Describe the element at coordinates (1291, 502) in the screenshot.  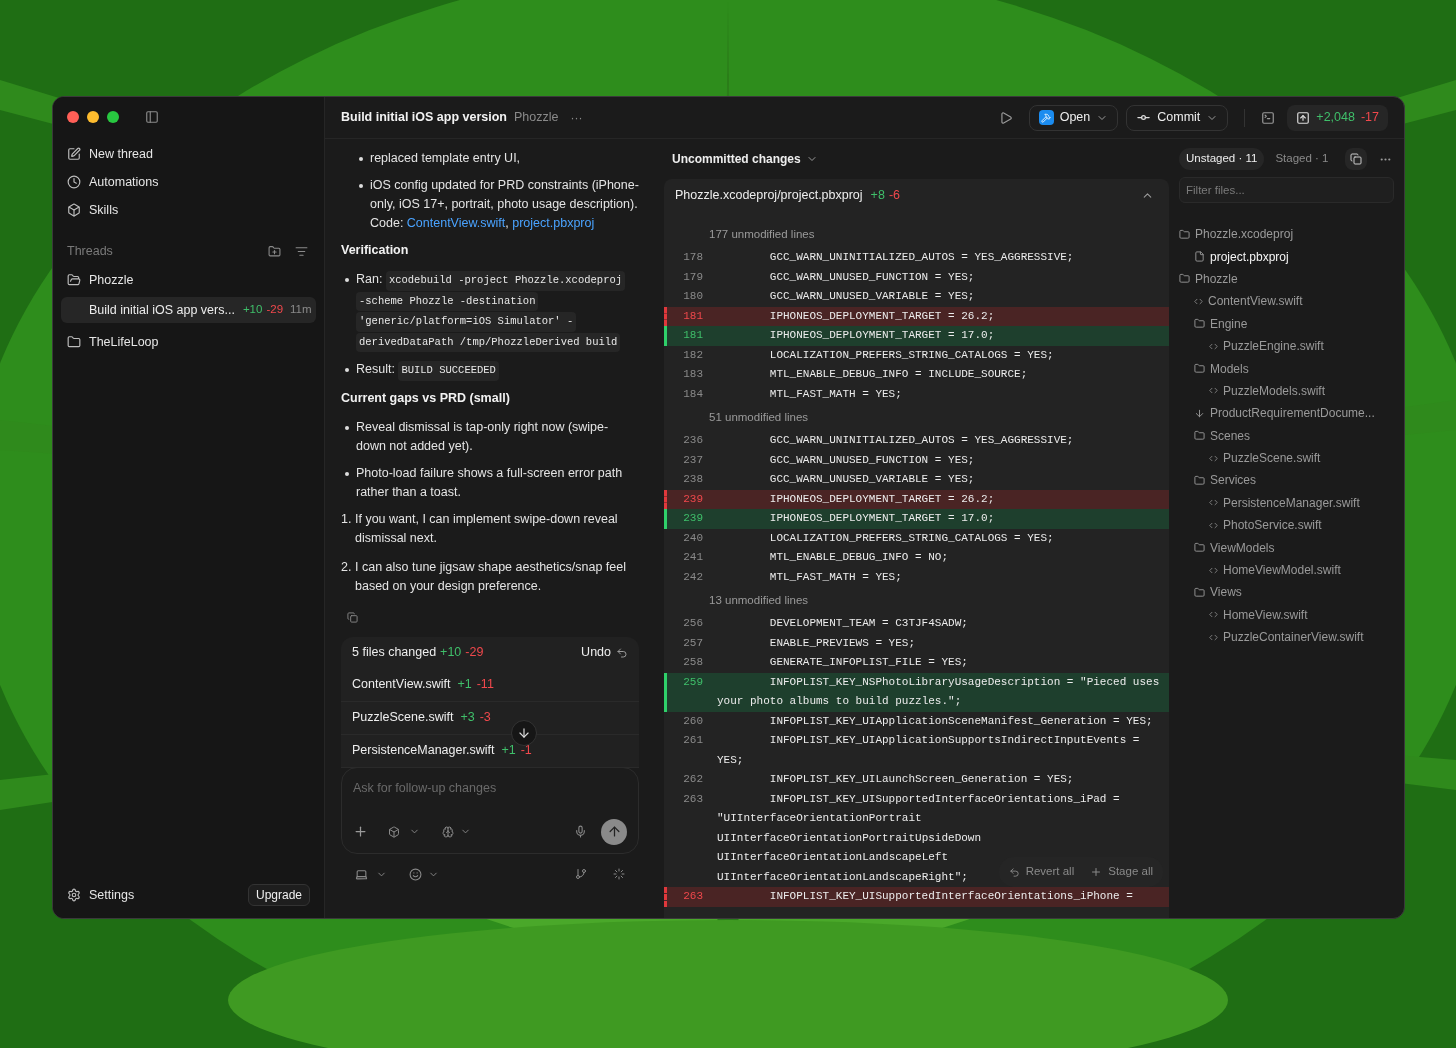
I see `tree-item: PersistenceManager.swift` at that location.